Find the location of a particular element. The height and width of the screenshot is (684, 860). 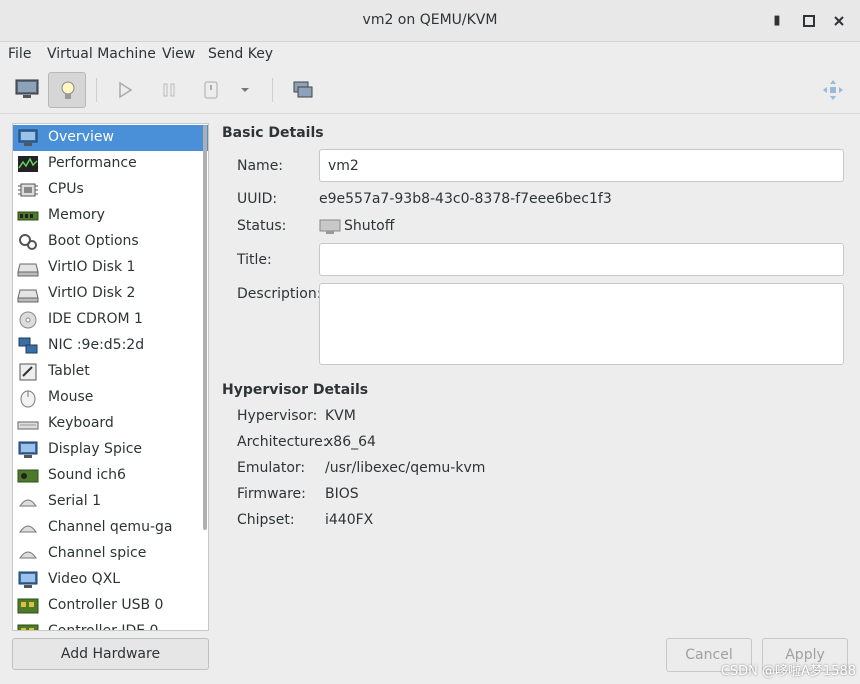

sidebar-item-label: Channel qemu-ga is located at coordinates (110, 527).